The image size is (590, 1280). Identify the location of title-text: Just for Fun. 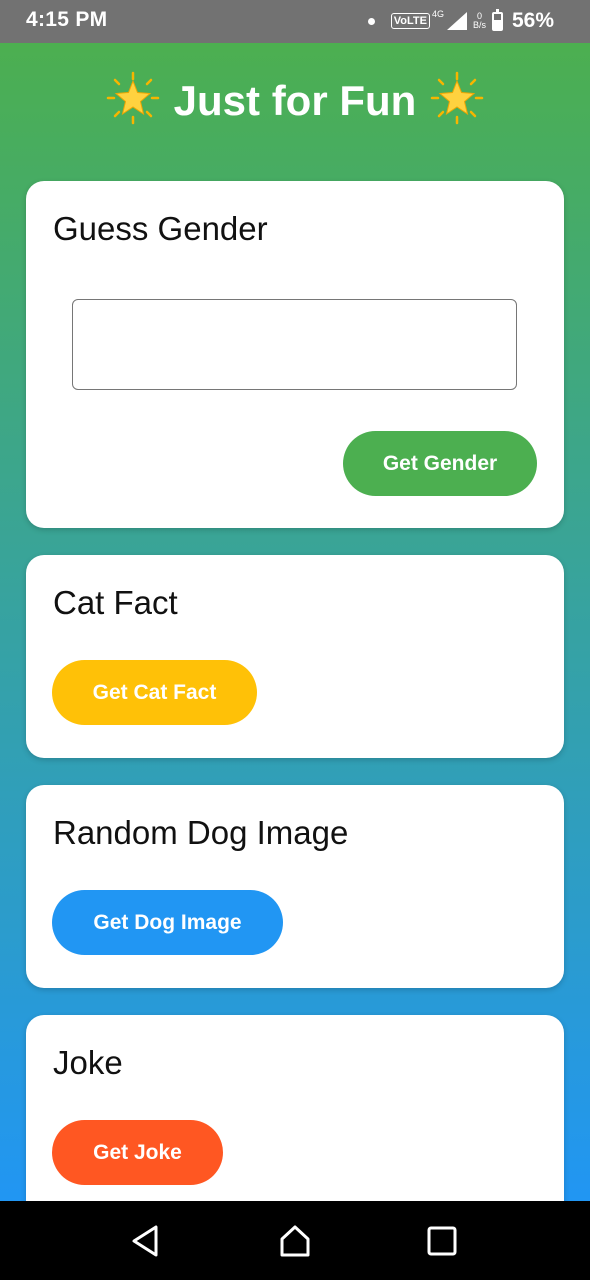
(295, 100).